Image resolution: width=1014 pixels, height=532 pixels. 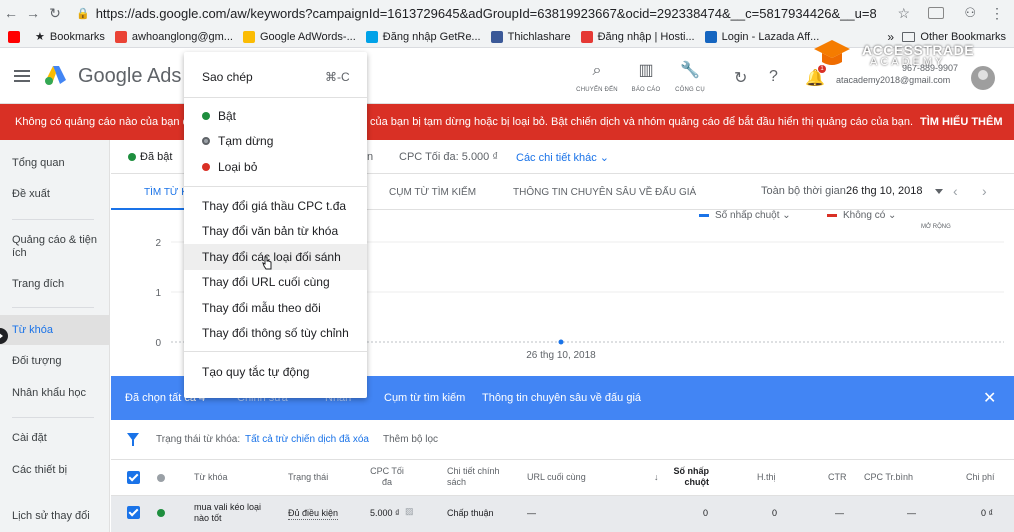 I want to click on pause-icon, so click(x=206, y=141).